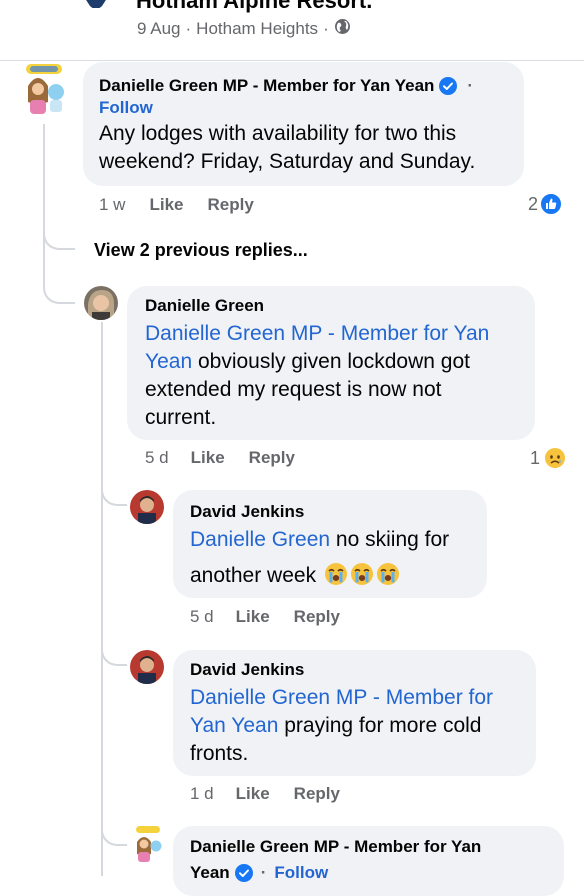 Image resolution: width=584 pixels, height=896 pixels. What do you see at coordinates (533, 203) in the screenshot?
I see `reaction-count: 2` at bounding box center [533, 203].